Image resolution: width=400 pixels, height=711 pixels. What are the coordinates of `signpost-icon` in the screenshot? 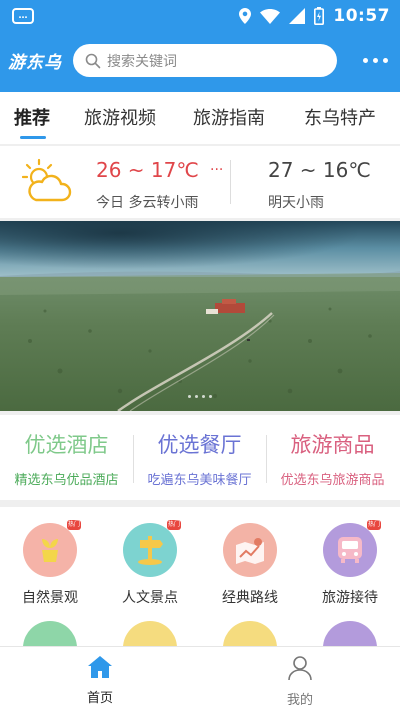 It's located at (150, 550).